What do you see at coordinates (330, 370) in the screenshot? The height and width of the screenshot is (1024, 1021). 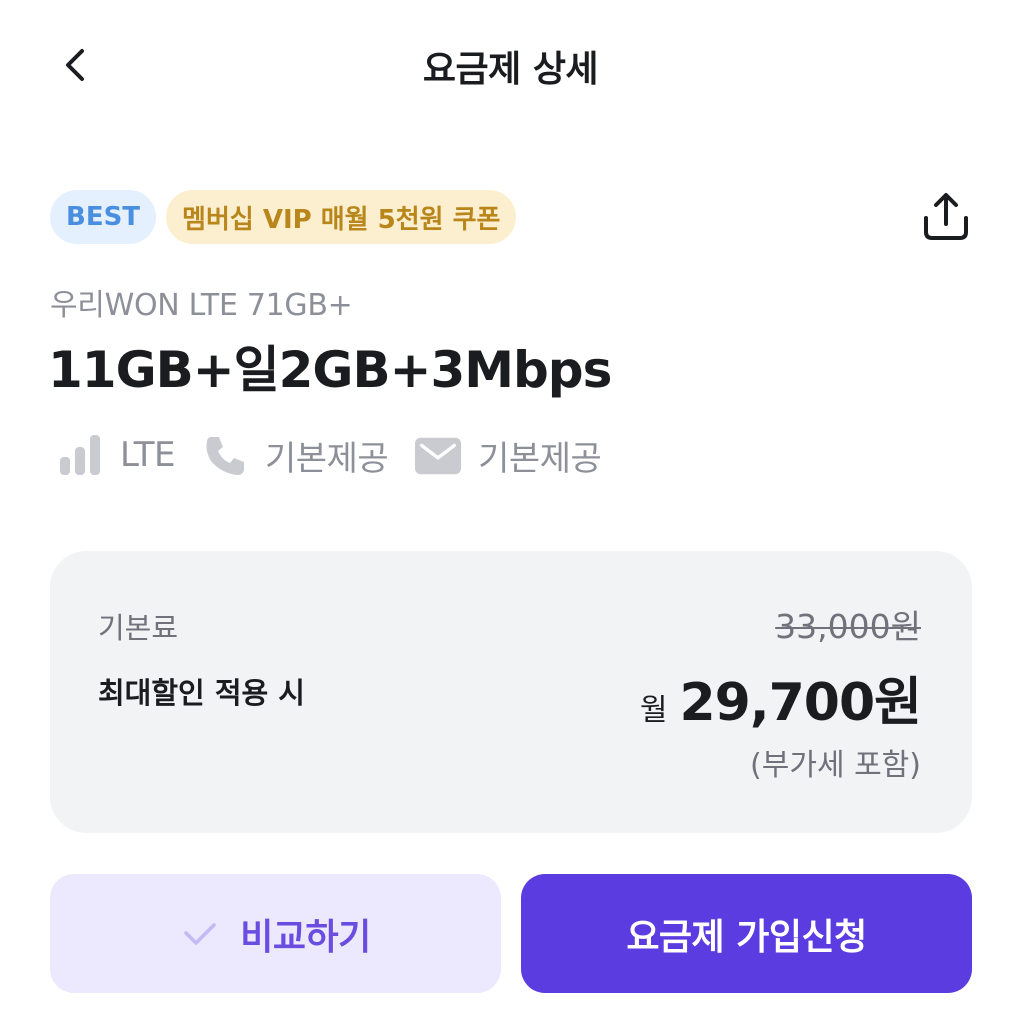 I see `plan-name: 11GB+일2GB+3Mbps` at bounding box center [330, 370].